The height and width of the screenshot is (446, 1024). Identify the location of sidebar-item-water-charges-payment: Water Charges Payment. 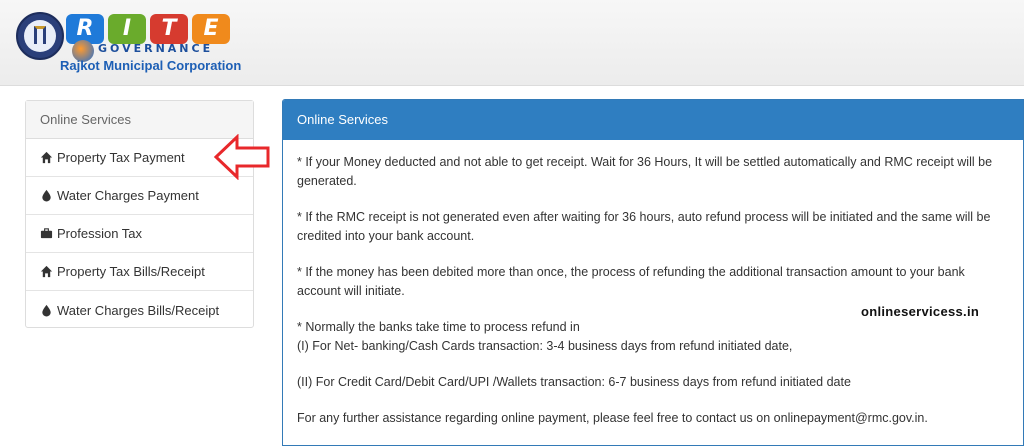
(139, 196).